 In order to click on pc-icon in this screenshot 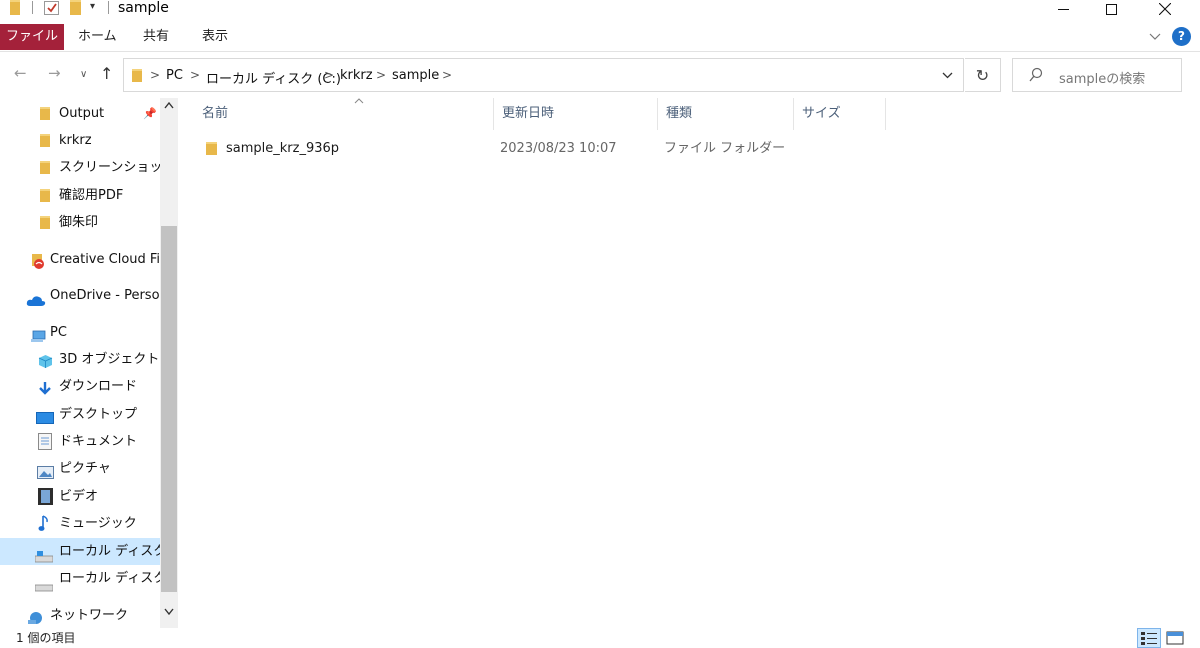, I will do `click(38, 334)`.